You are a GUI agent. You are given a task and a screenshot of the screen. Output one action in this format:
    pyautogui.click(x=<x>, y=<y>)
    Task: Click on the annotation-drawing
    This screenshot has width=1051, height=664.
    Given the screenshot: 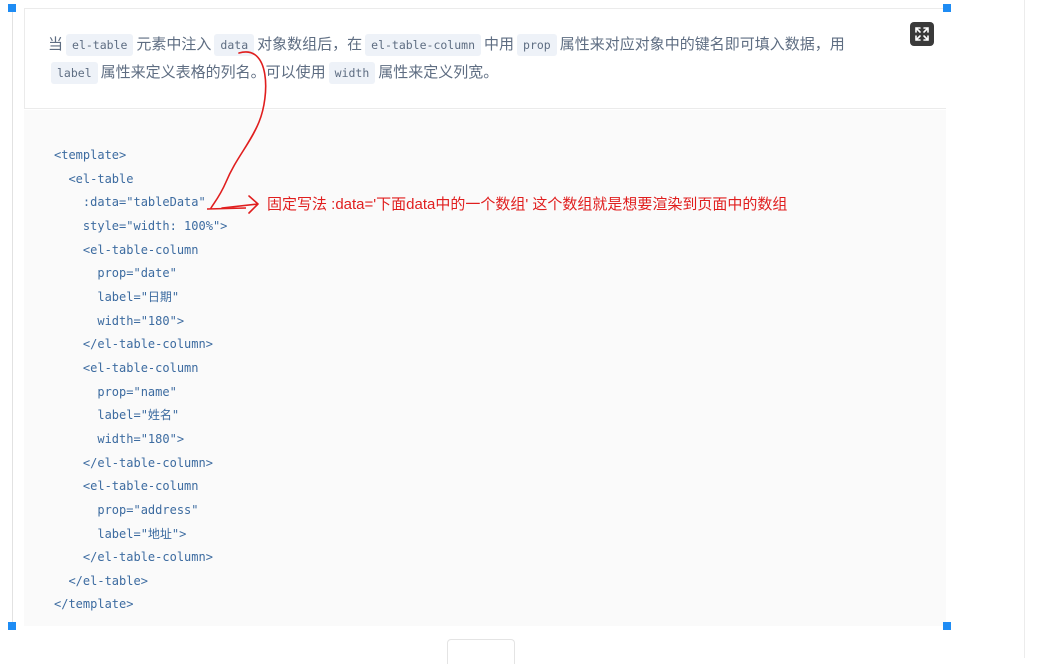 What is the action you would take?
    pyautogui.click(x=236, y=132)
    